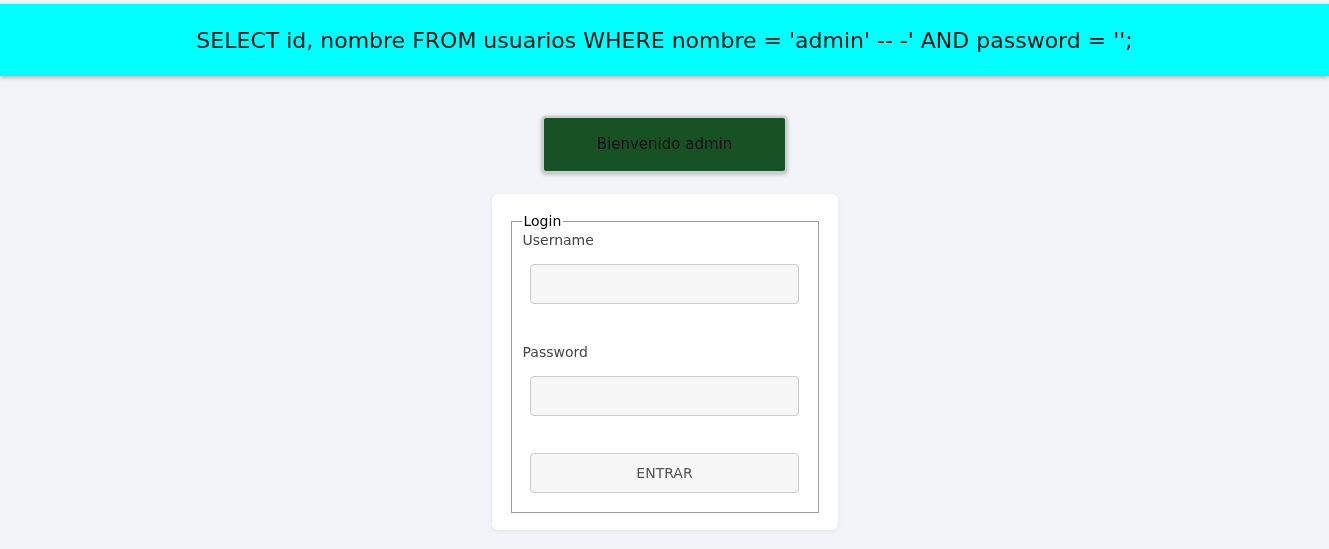 This screenshot has height=549, width=1329. What do you see at coordinates (664, 396) in the screenshot?
I see `password-field` at bounding box center [664, 396].